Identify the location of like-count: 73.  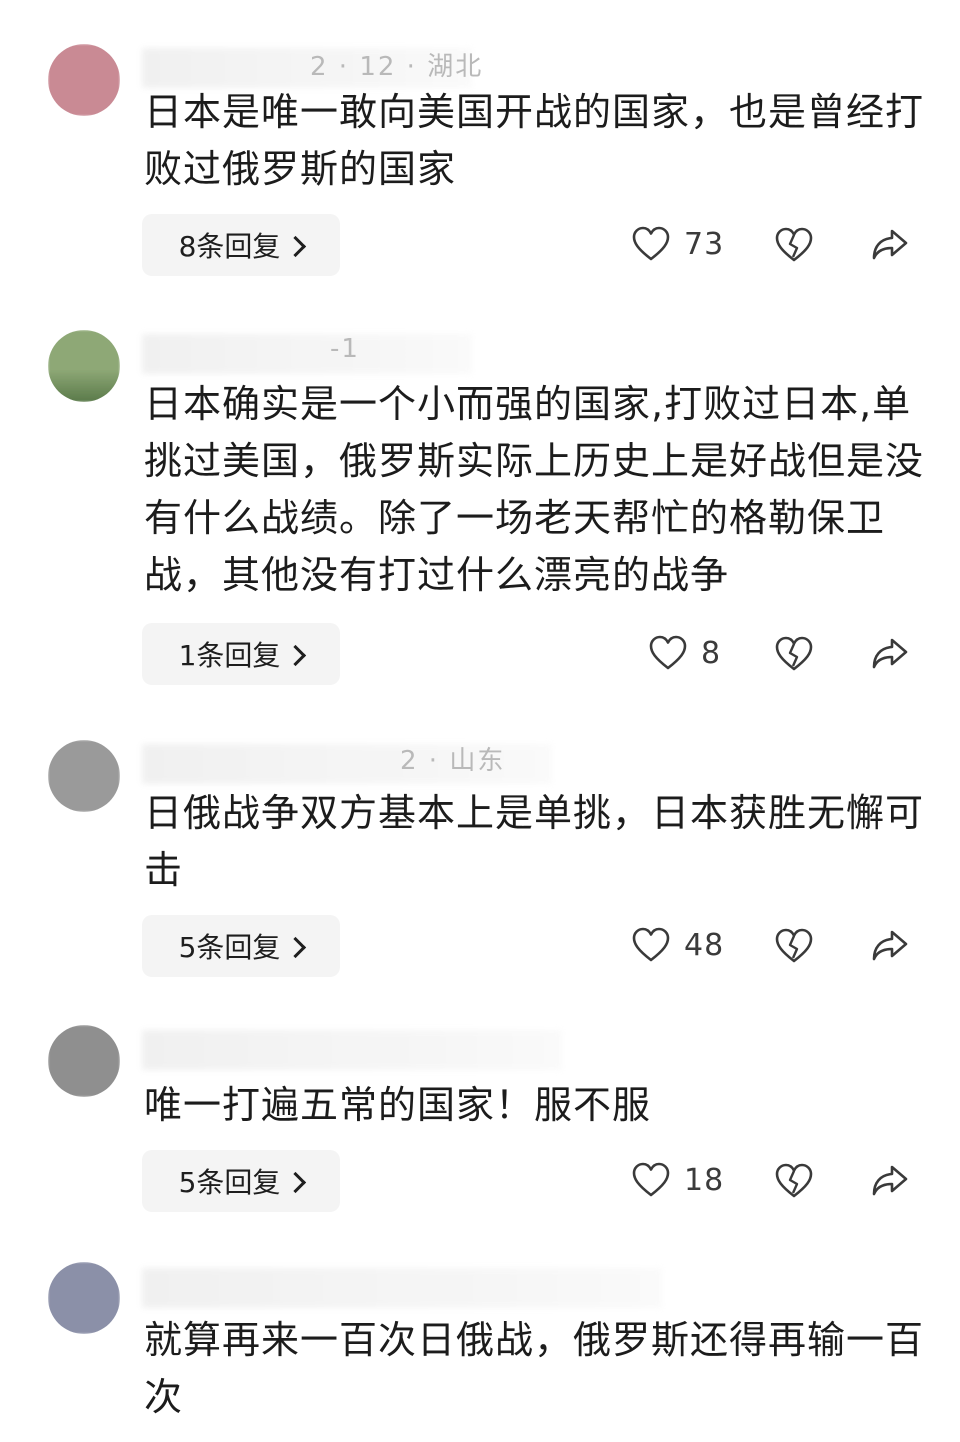
(704, 244).